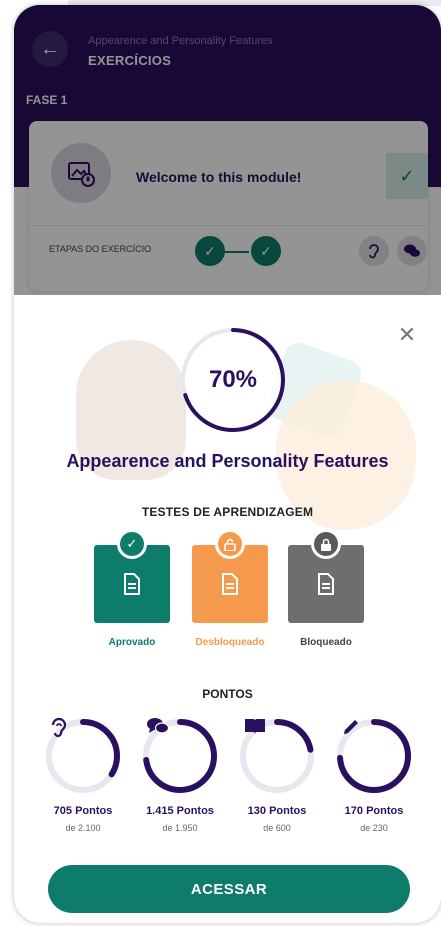 The height and width of the screenshot is (926, 441). I want to click on test-approved-badge: ✓, so click(132, 544).